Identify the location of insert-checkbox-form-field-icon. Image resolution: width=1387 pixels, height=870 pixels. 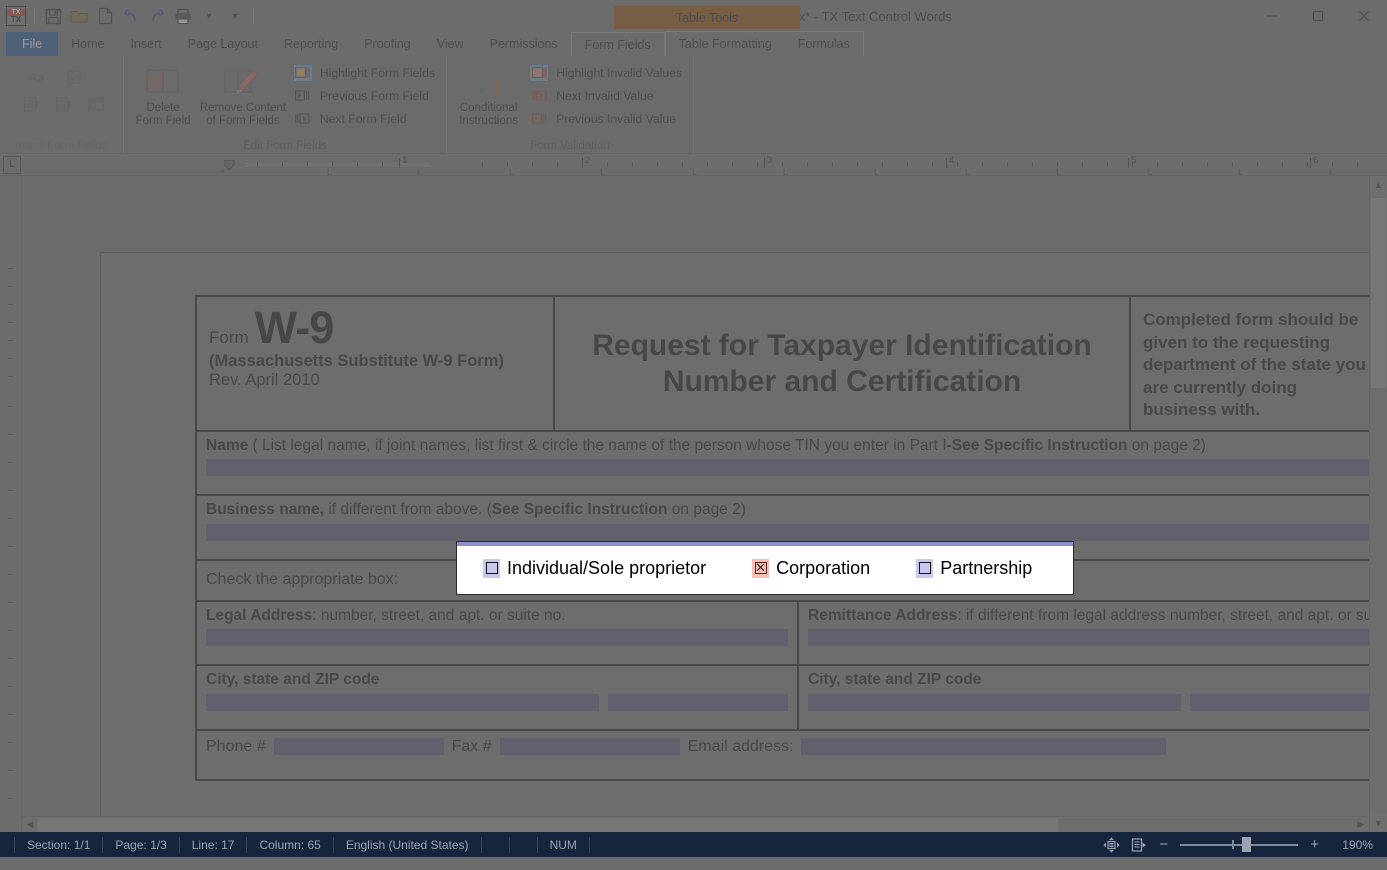
(74, 77).